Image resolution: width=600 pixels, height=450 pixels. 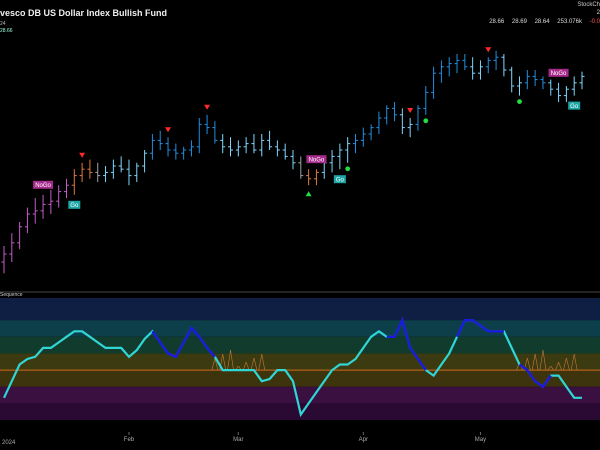 I want to click on change-value: -0.0, so click(x=594, y=22).